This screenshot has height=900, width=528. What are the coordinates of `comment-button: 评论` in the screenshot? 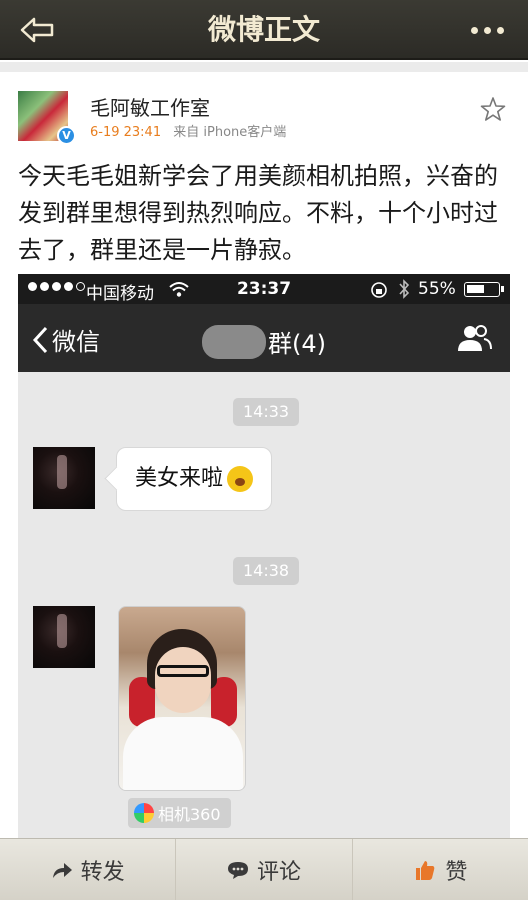 It's located at (263, 869).